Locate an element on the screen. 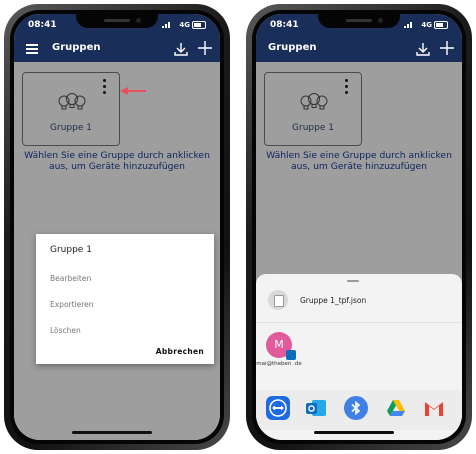 This screenshot has width=476, height=454. menu-icon is located at coordinates (32, 49).